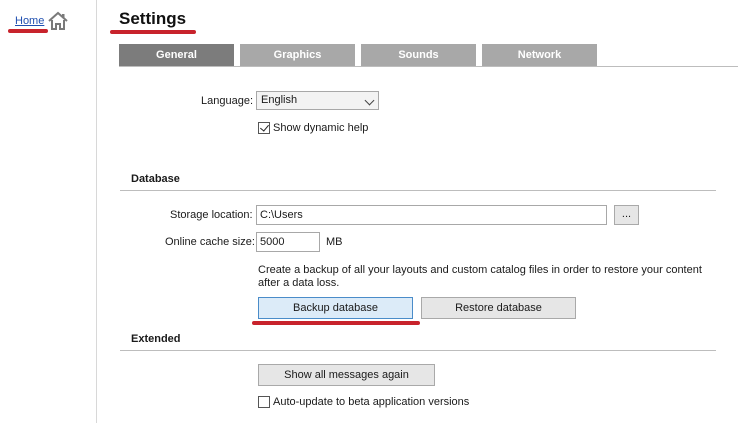  What do you see at coordinates (58, 21) in the screenshot?
I see `home-icon` at bounding box center [58, 21].